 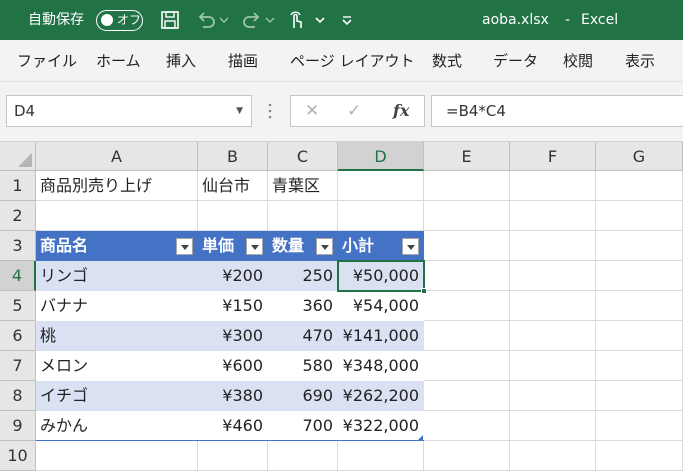 I want to click on cell-c10, so click(x=303, y=456).